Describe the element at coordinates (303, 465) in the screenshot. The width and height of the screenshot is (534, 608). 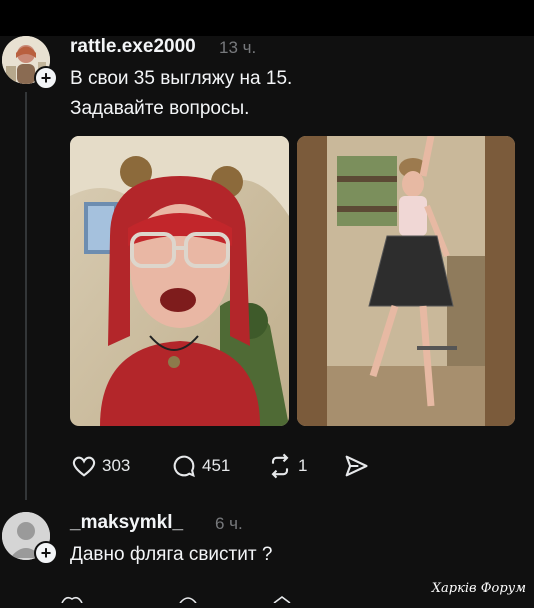
I see `repost-count: 1` at that location.